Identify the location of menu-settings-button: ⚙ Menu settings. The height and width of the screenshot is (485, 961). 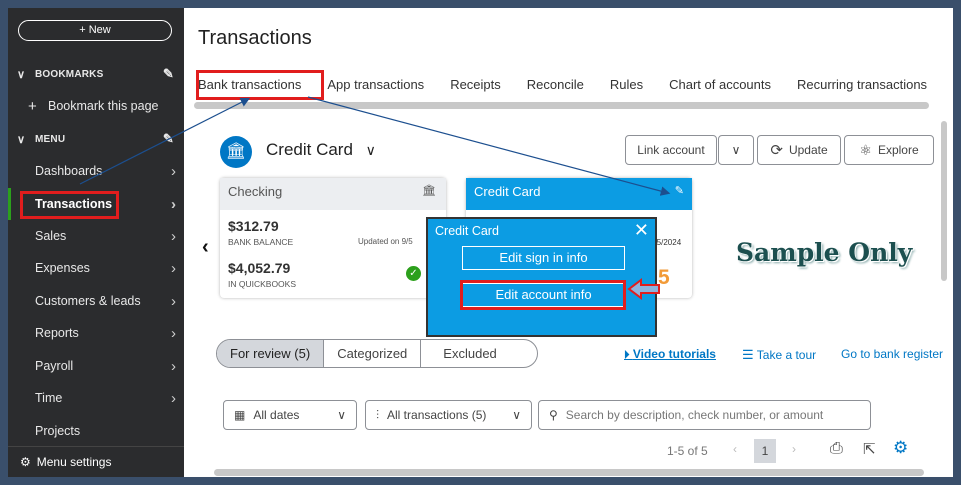
(96, 461).